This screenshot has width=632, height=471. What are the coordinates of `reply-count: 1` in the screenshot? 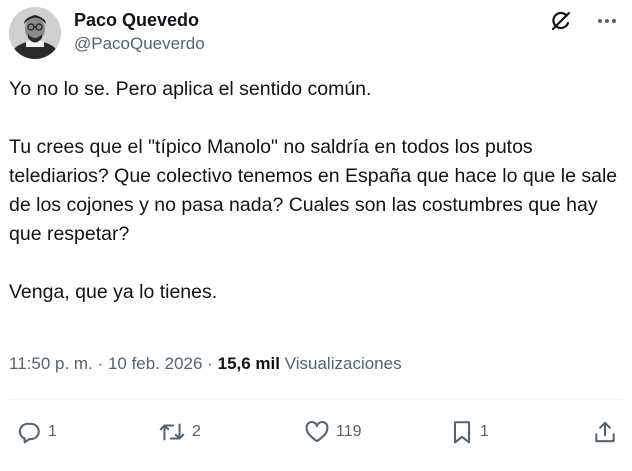 It's located at (52, 431).